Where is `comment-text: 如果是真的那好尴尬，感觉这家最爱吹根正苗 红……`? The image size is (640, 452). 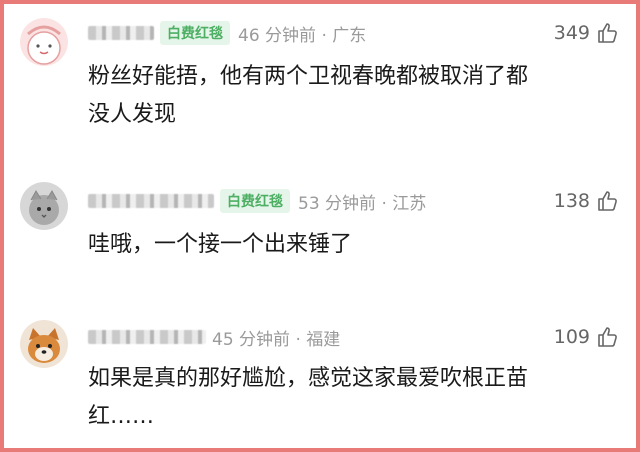
comment-text: 如果是真的那好尴尬，感觉这家最爱吹根正苗 红…… is located at coordinates (353, 398).